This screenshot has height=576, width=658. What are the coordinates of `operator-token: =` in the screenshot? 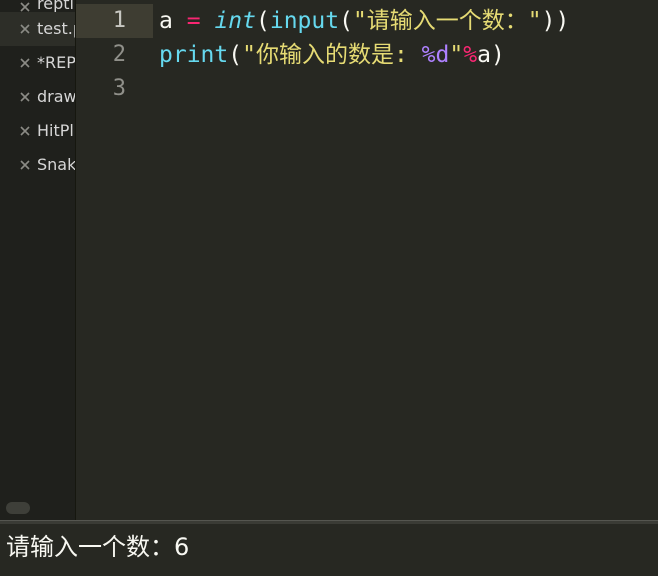 It's located at (193, 21).